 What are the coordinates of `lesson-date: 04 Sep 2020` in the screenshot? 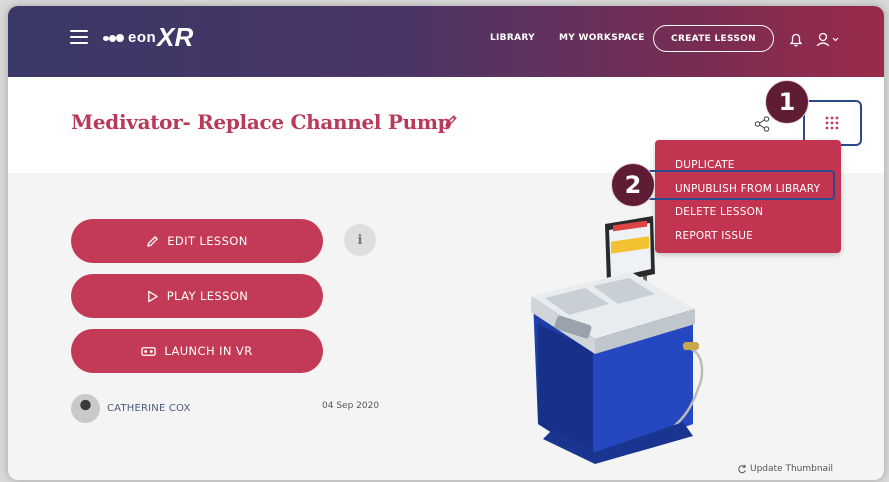 It's located at (351, 406).